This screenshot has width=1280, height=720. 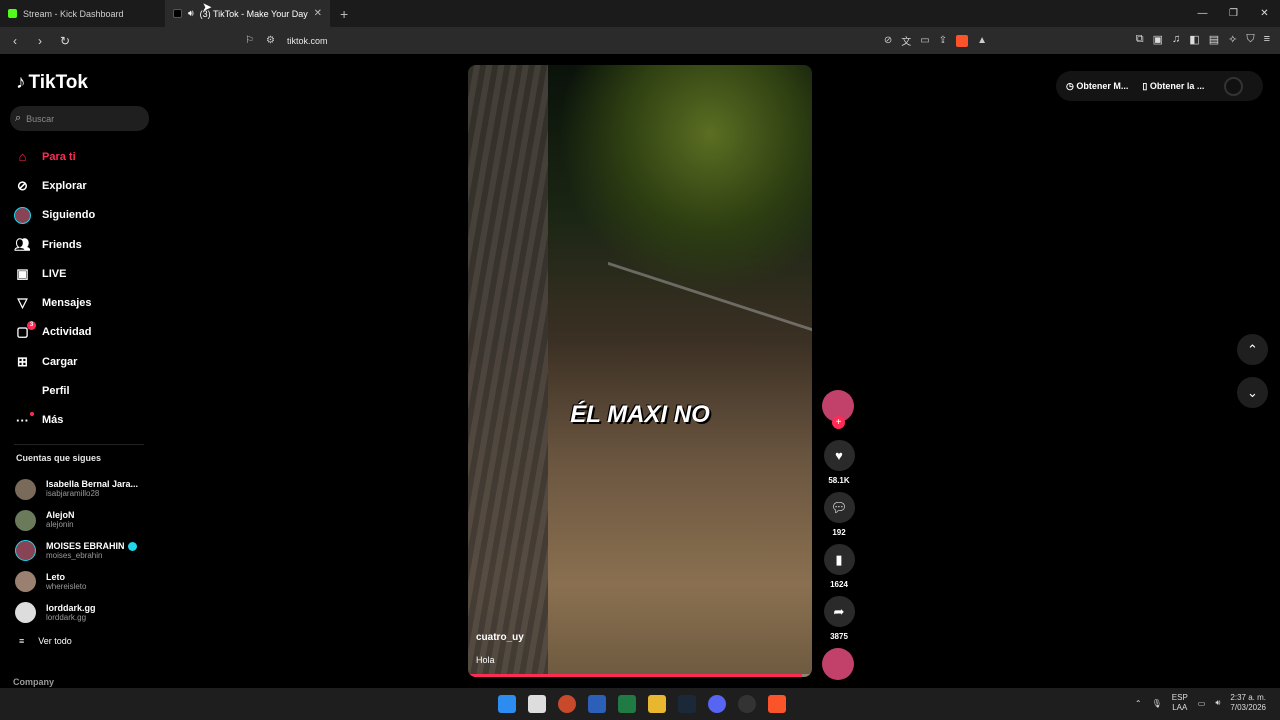 I want to click on forward-icon: ›, so click(x=40, y=41).